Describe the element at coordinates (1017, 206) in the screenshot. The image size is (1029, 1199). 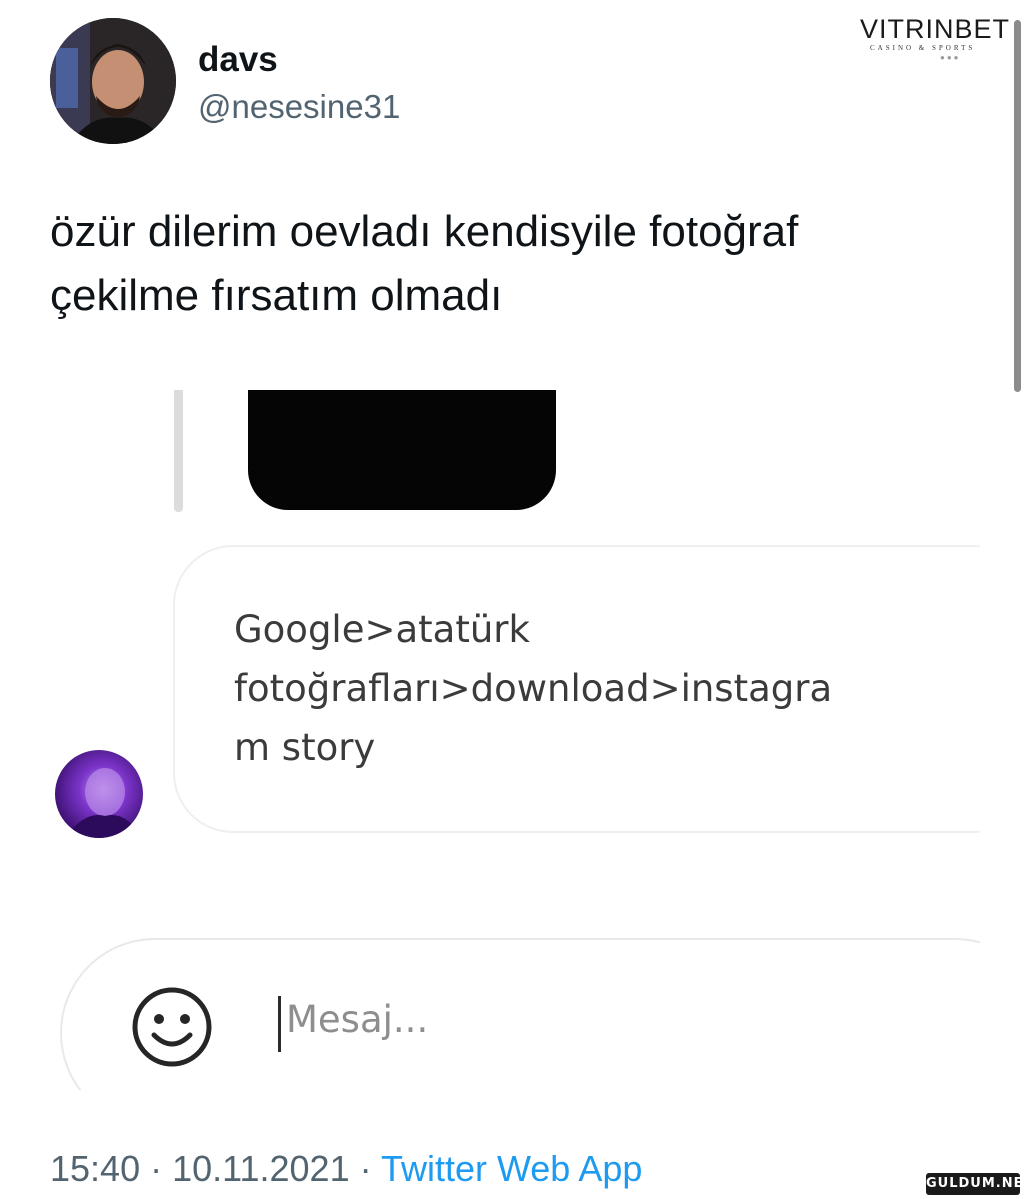
I see `scrollbar-thumb` at that location.